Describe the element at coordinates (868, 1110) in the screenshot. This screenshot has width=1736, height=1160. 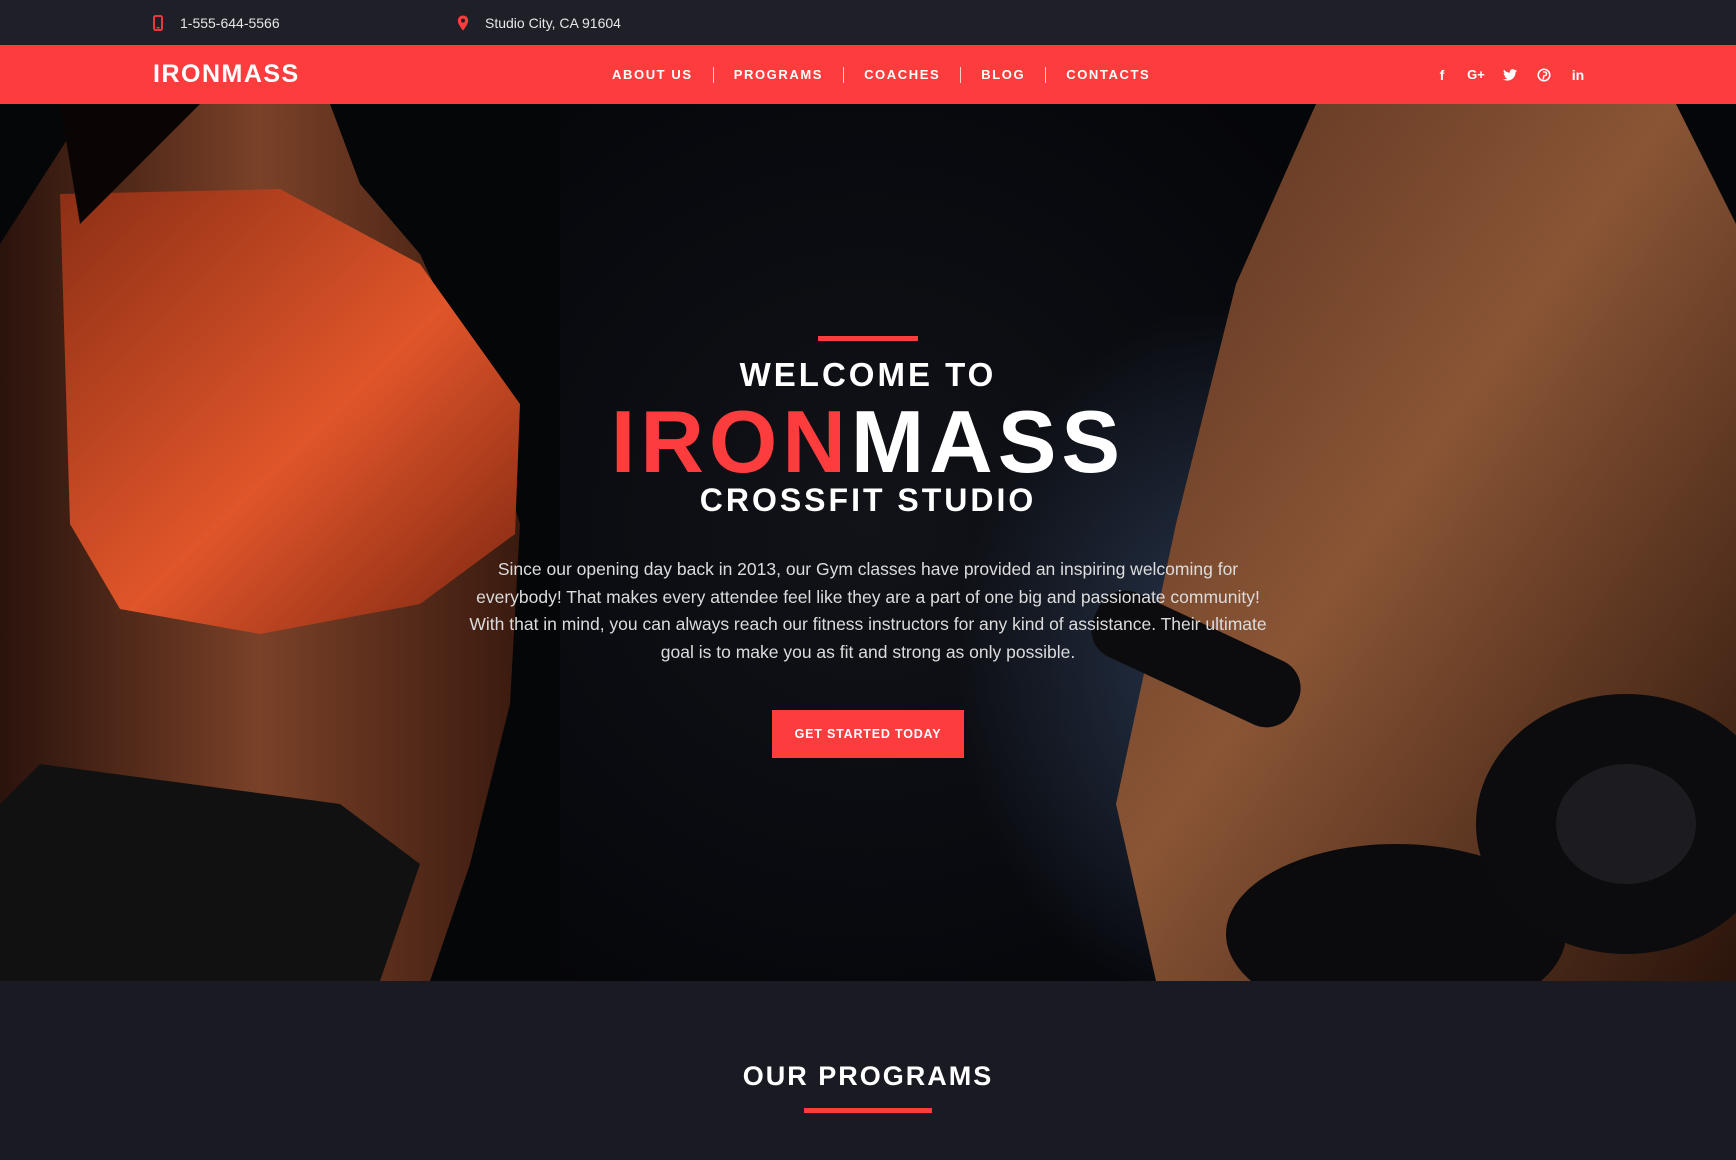
I see `programs-accent-line` at that location.